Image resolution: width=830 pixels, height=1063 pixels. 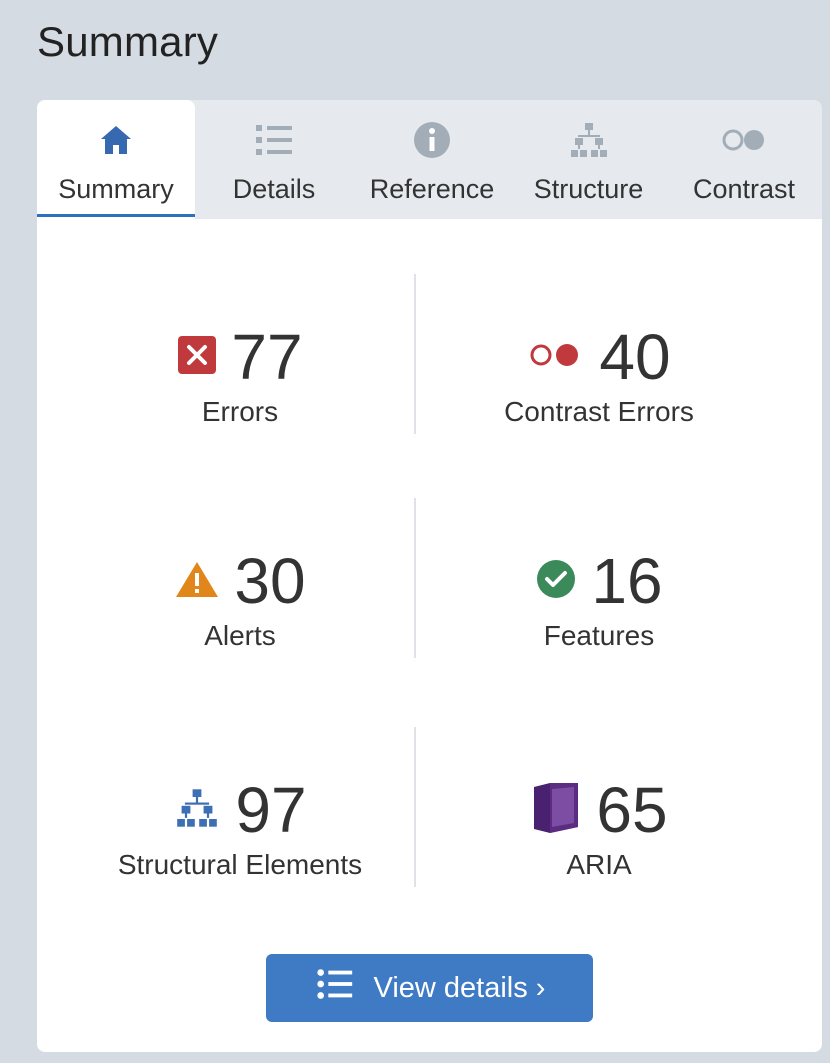 I want to click on stat-errors: 77 Errors, so click(x=240, y=375).